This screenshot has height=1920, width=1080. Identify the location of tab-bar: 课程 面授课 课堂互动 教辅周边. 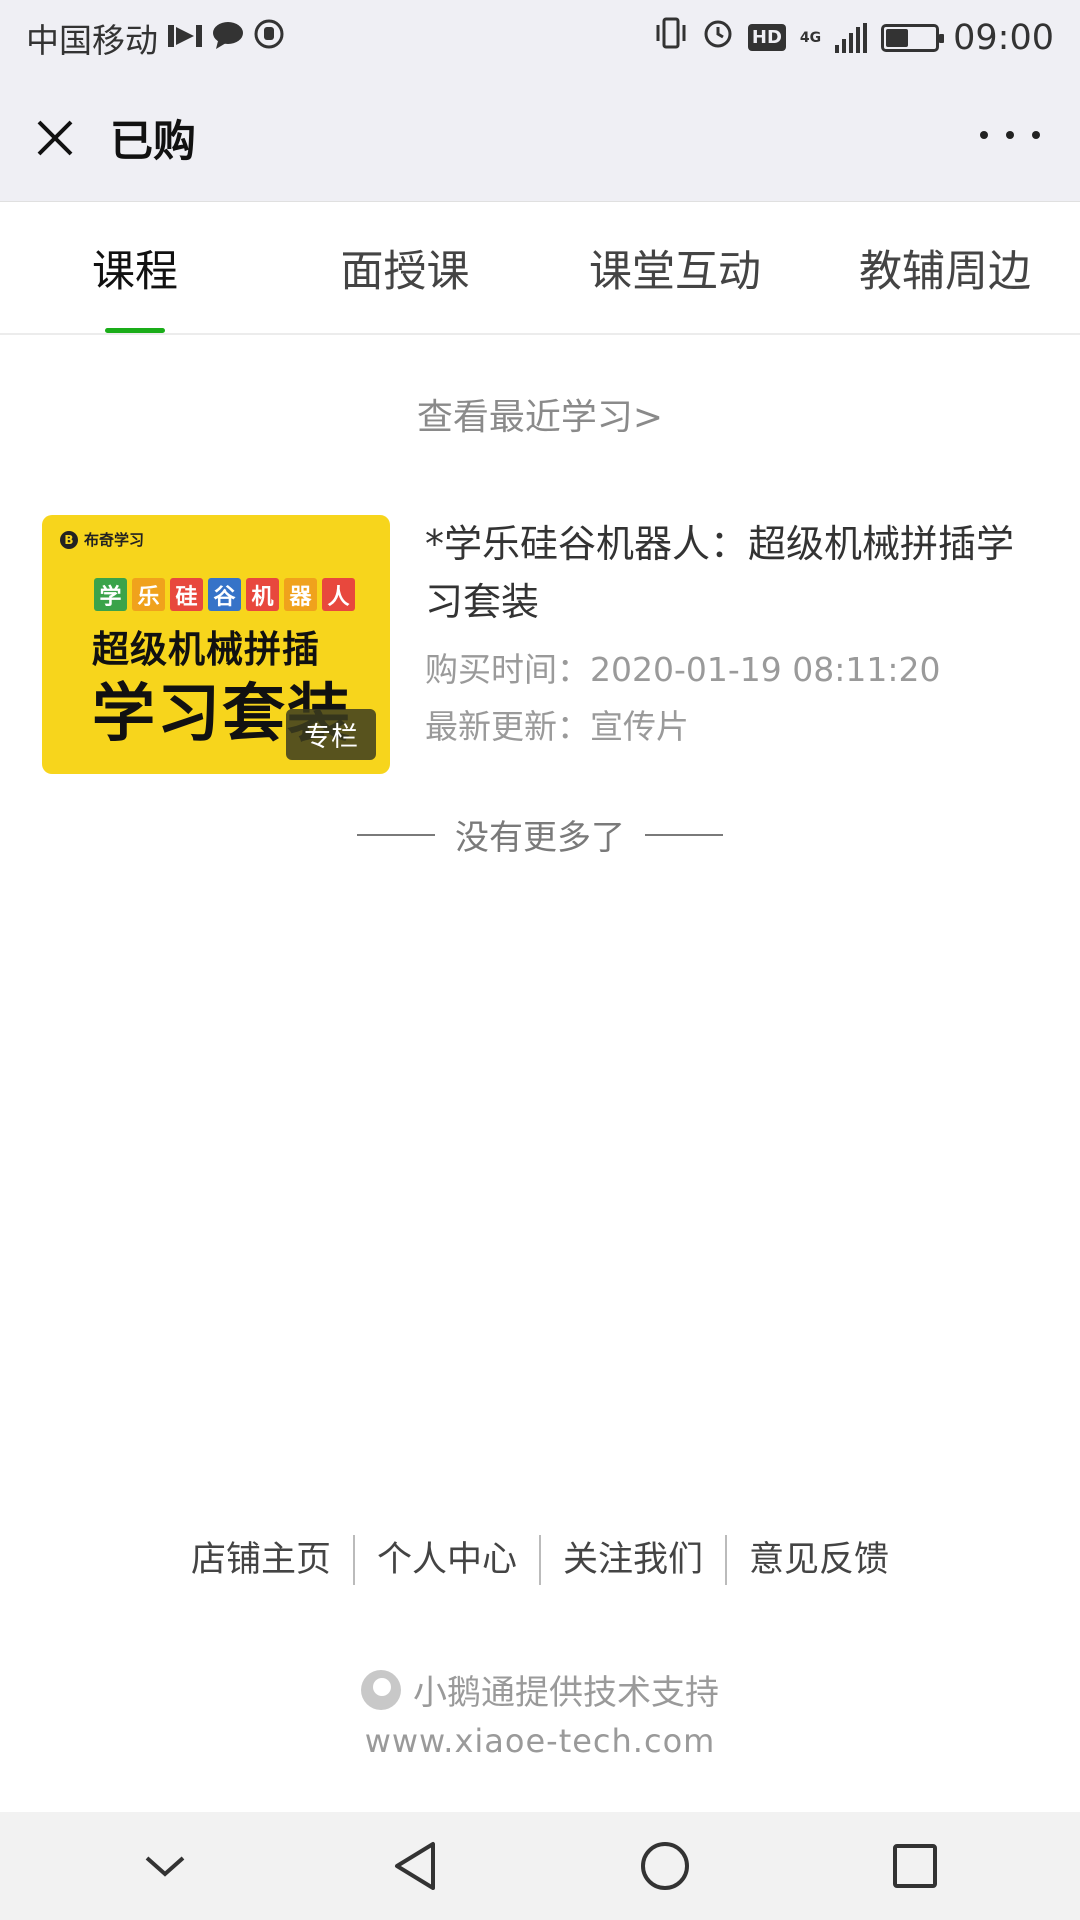
(540, 269).